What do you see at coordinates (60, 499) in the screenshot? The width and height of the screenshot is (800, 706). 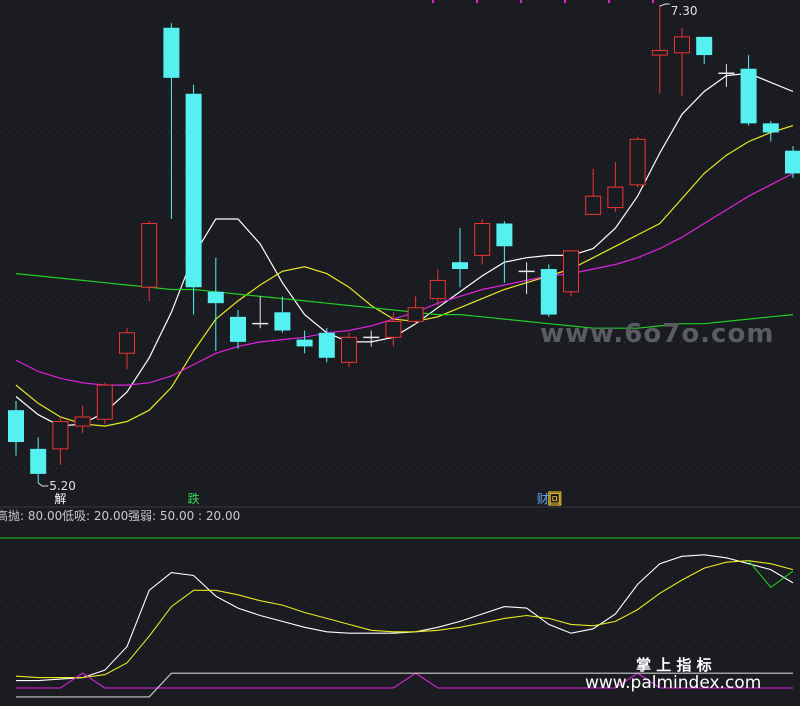 I see `event-marker: 解` at bounding box center [60, 499].